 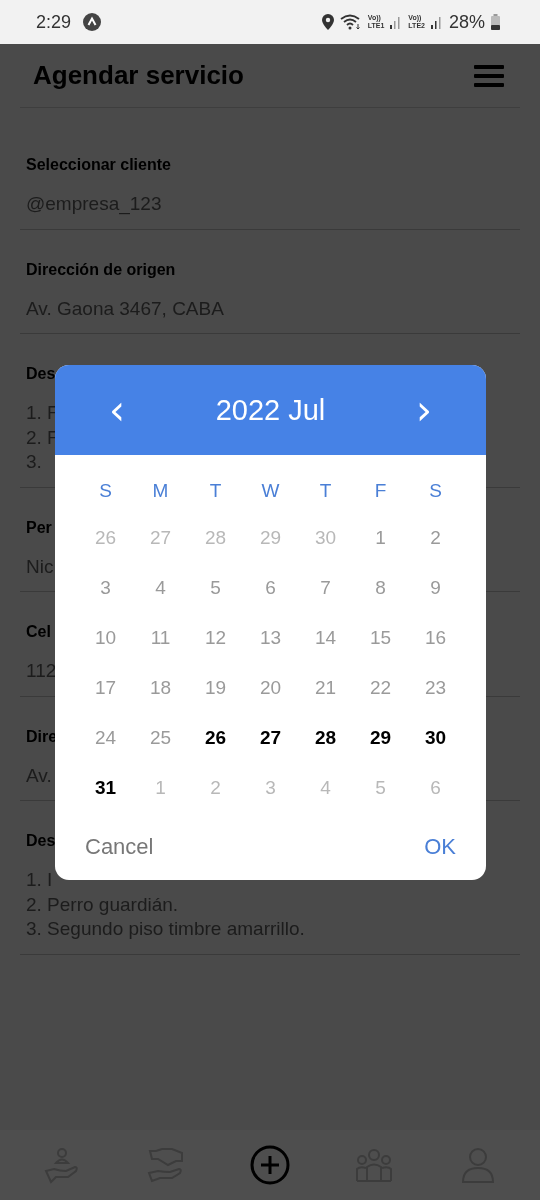 I want to click on weekday-label: M, so click(x=160, y=491).